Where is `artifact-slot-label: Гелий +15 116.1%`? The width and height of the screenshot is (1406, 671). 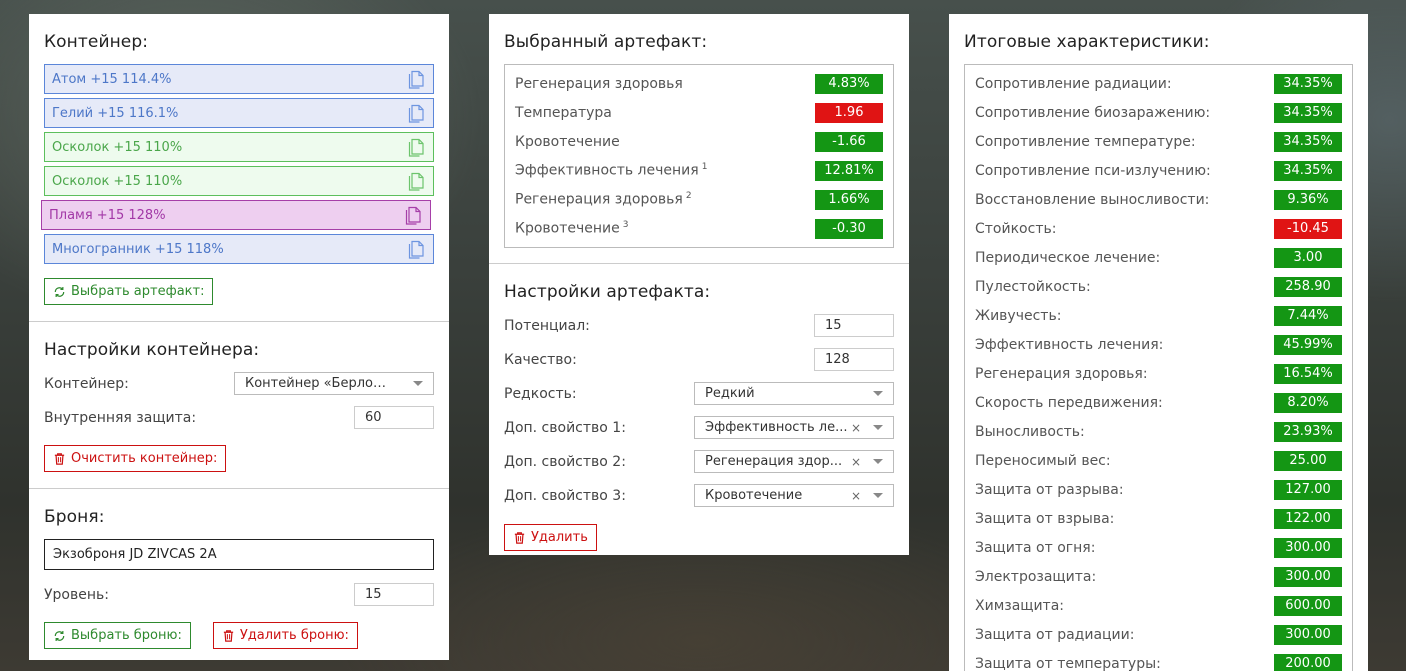
artifact-slot-label: Гелий +15 116.1% is located at coordinates (115, 113).